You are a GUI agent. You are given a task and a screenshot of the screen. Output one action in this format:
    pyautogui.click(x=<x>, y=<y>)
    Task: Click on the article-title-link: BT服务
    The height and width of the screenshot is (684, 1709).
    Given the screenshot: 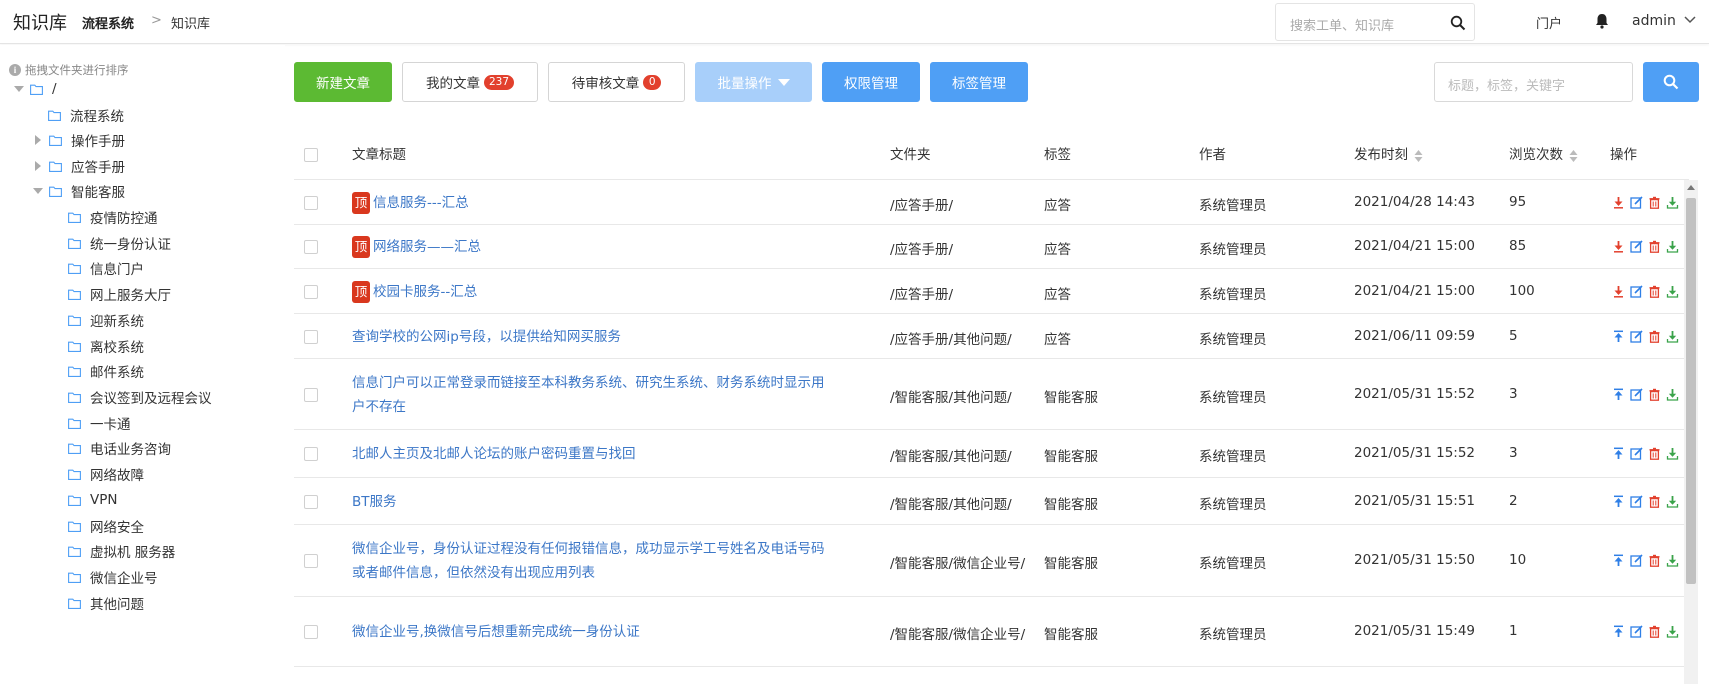 What is the action you would take?
    pyautogui.click(x=374, y=502)
    